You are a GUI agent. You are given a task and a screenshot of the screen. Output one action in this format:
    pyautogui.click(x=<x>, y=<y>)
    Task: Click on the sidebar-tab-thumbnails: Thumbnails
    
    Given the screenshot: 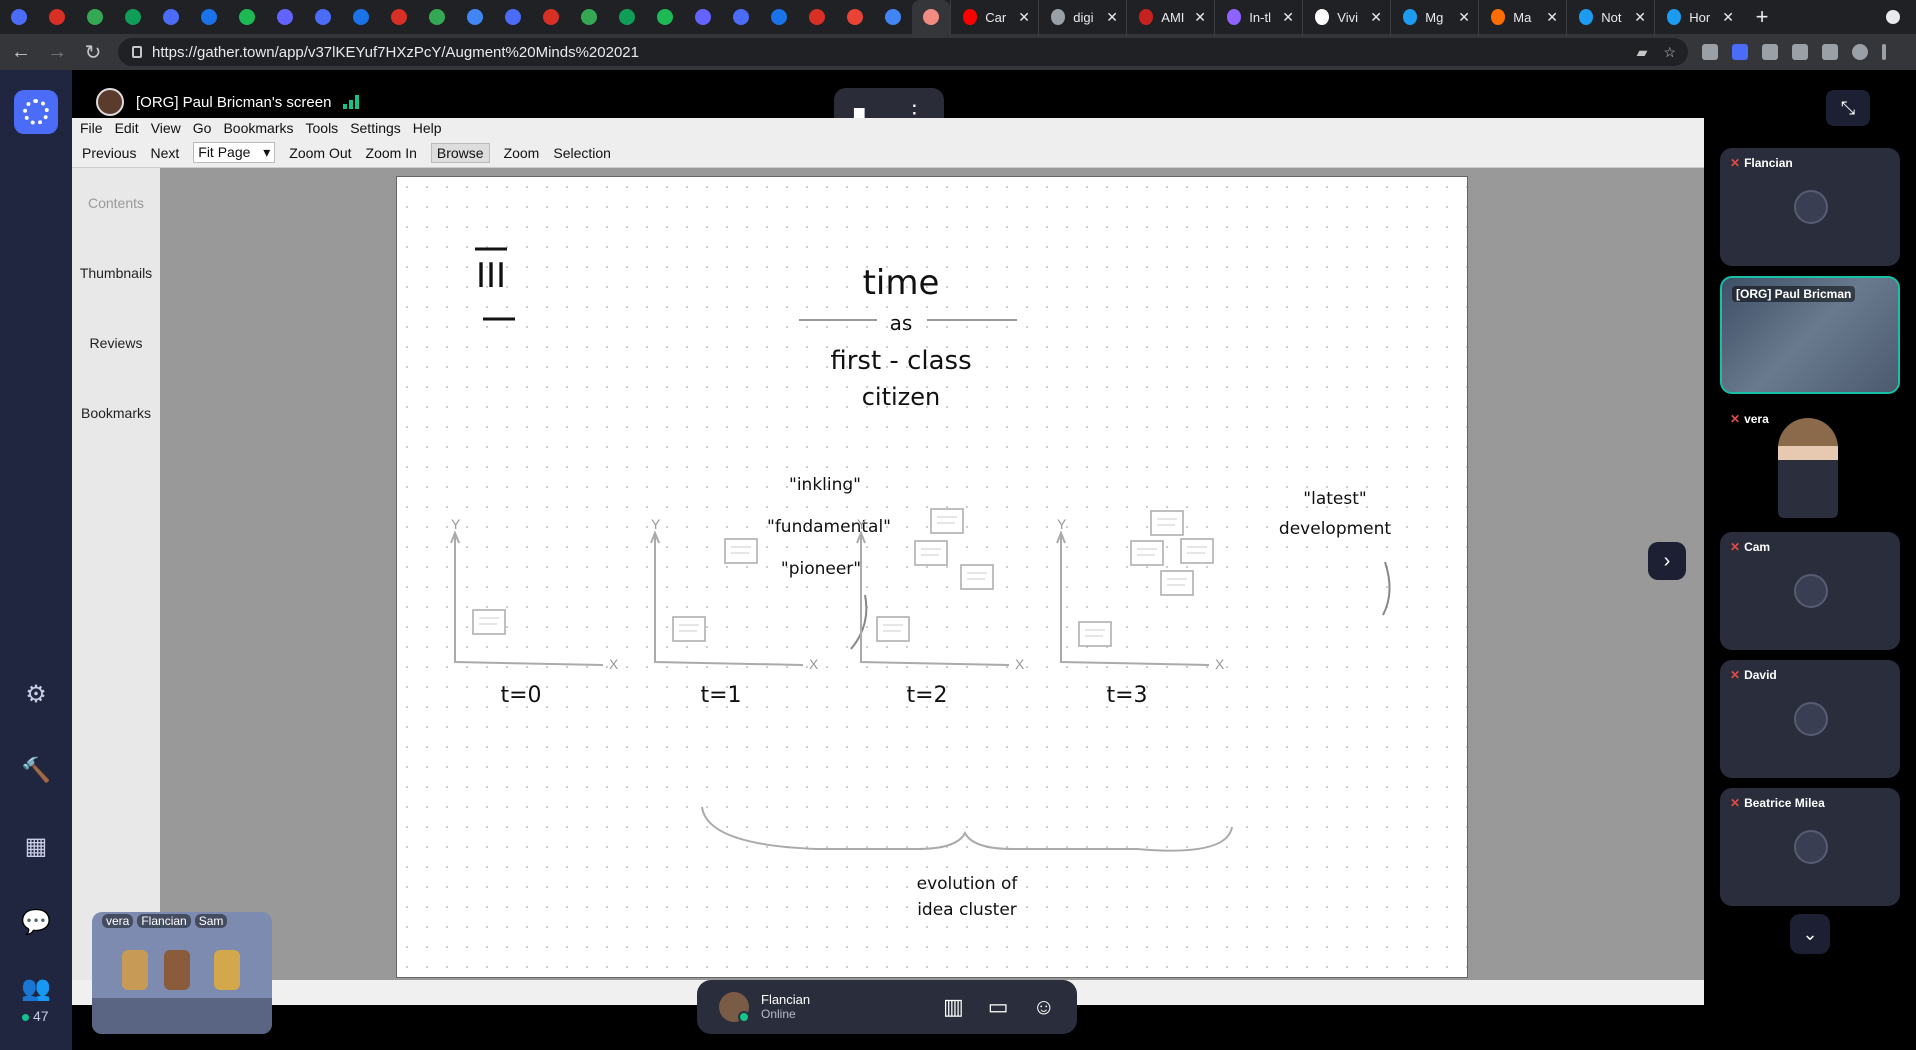 What is the action you would take?
    pyautogui.click(x=116, y=273)
    